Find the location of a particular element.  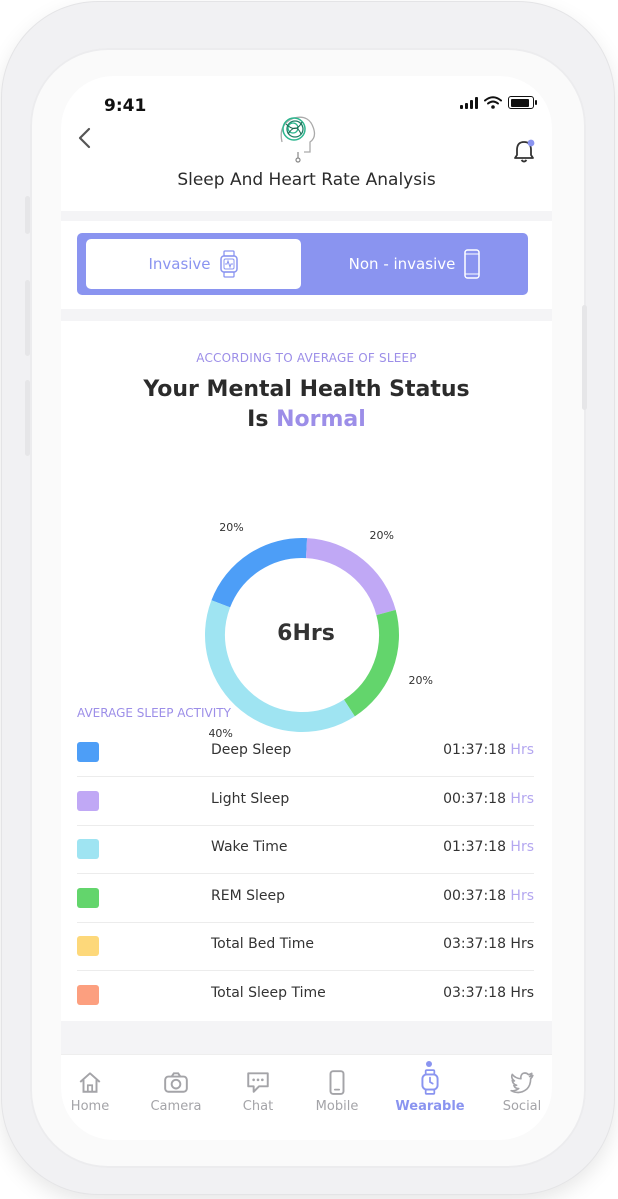

tab-label: Chat is located at coordinates (258, 1106).